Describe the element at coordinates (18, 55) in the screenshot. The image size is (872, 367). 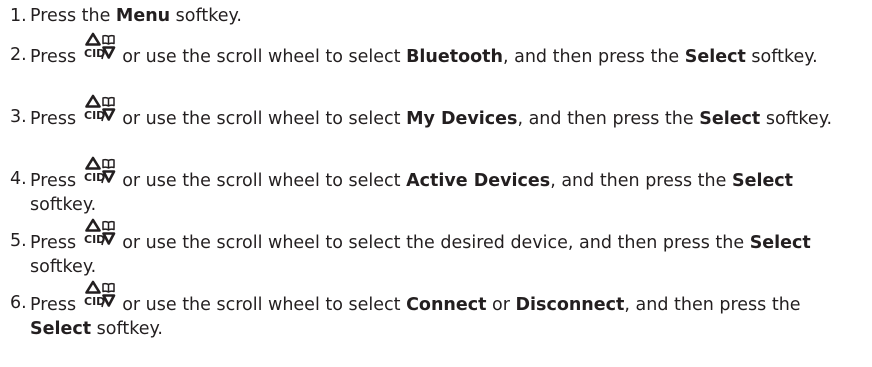
I see `step-number: 2.` at that location.